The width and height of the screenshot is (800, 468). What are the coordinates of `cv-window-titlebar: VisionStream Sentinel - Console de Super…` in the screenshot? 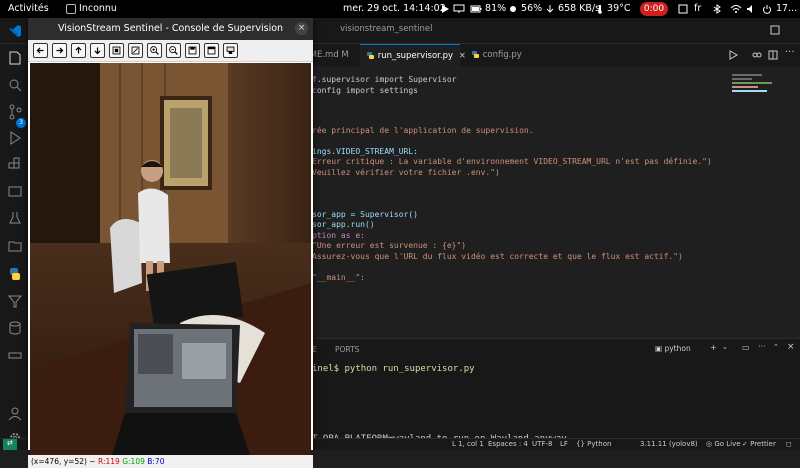 It's located at (170, 29).